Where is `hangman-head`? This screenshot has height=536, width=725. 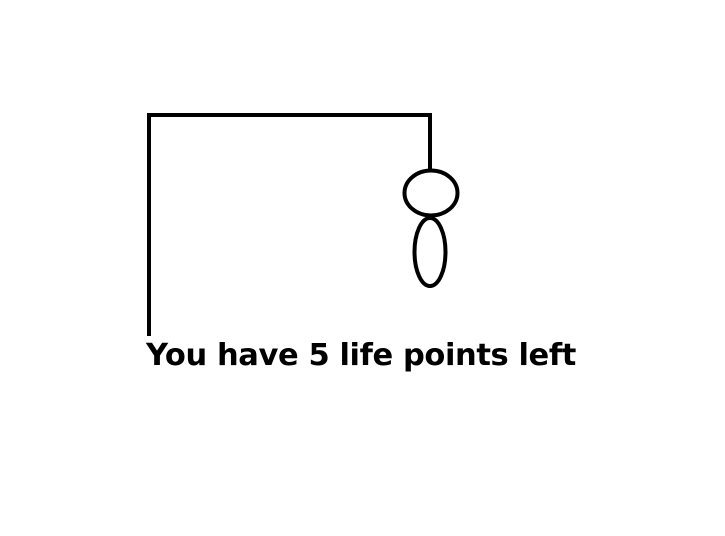
hangman-head is located at coordinates (431, 193).